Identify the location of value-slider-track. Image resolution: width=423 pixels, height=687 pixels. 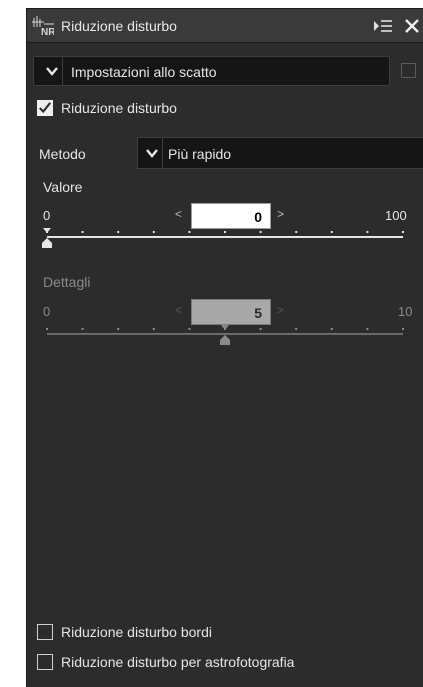
(226, 240).